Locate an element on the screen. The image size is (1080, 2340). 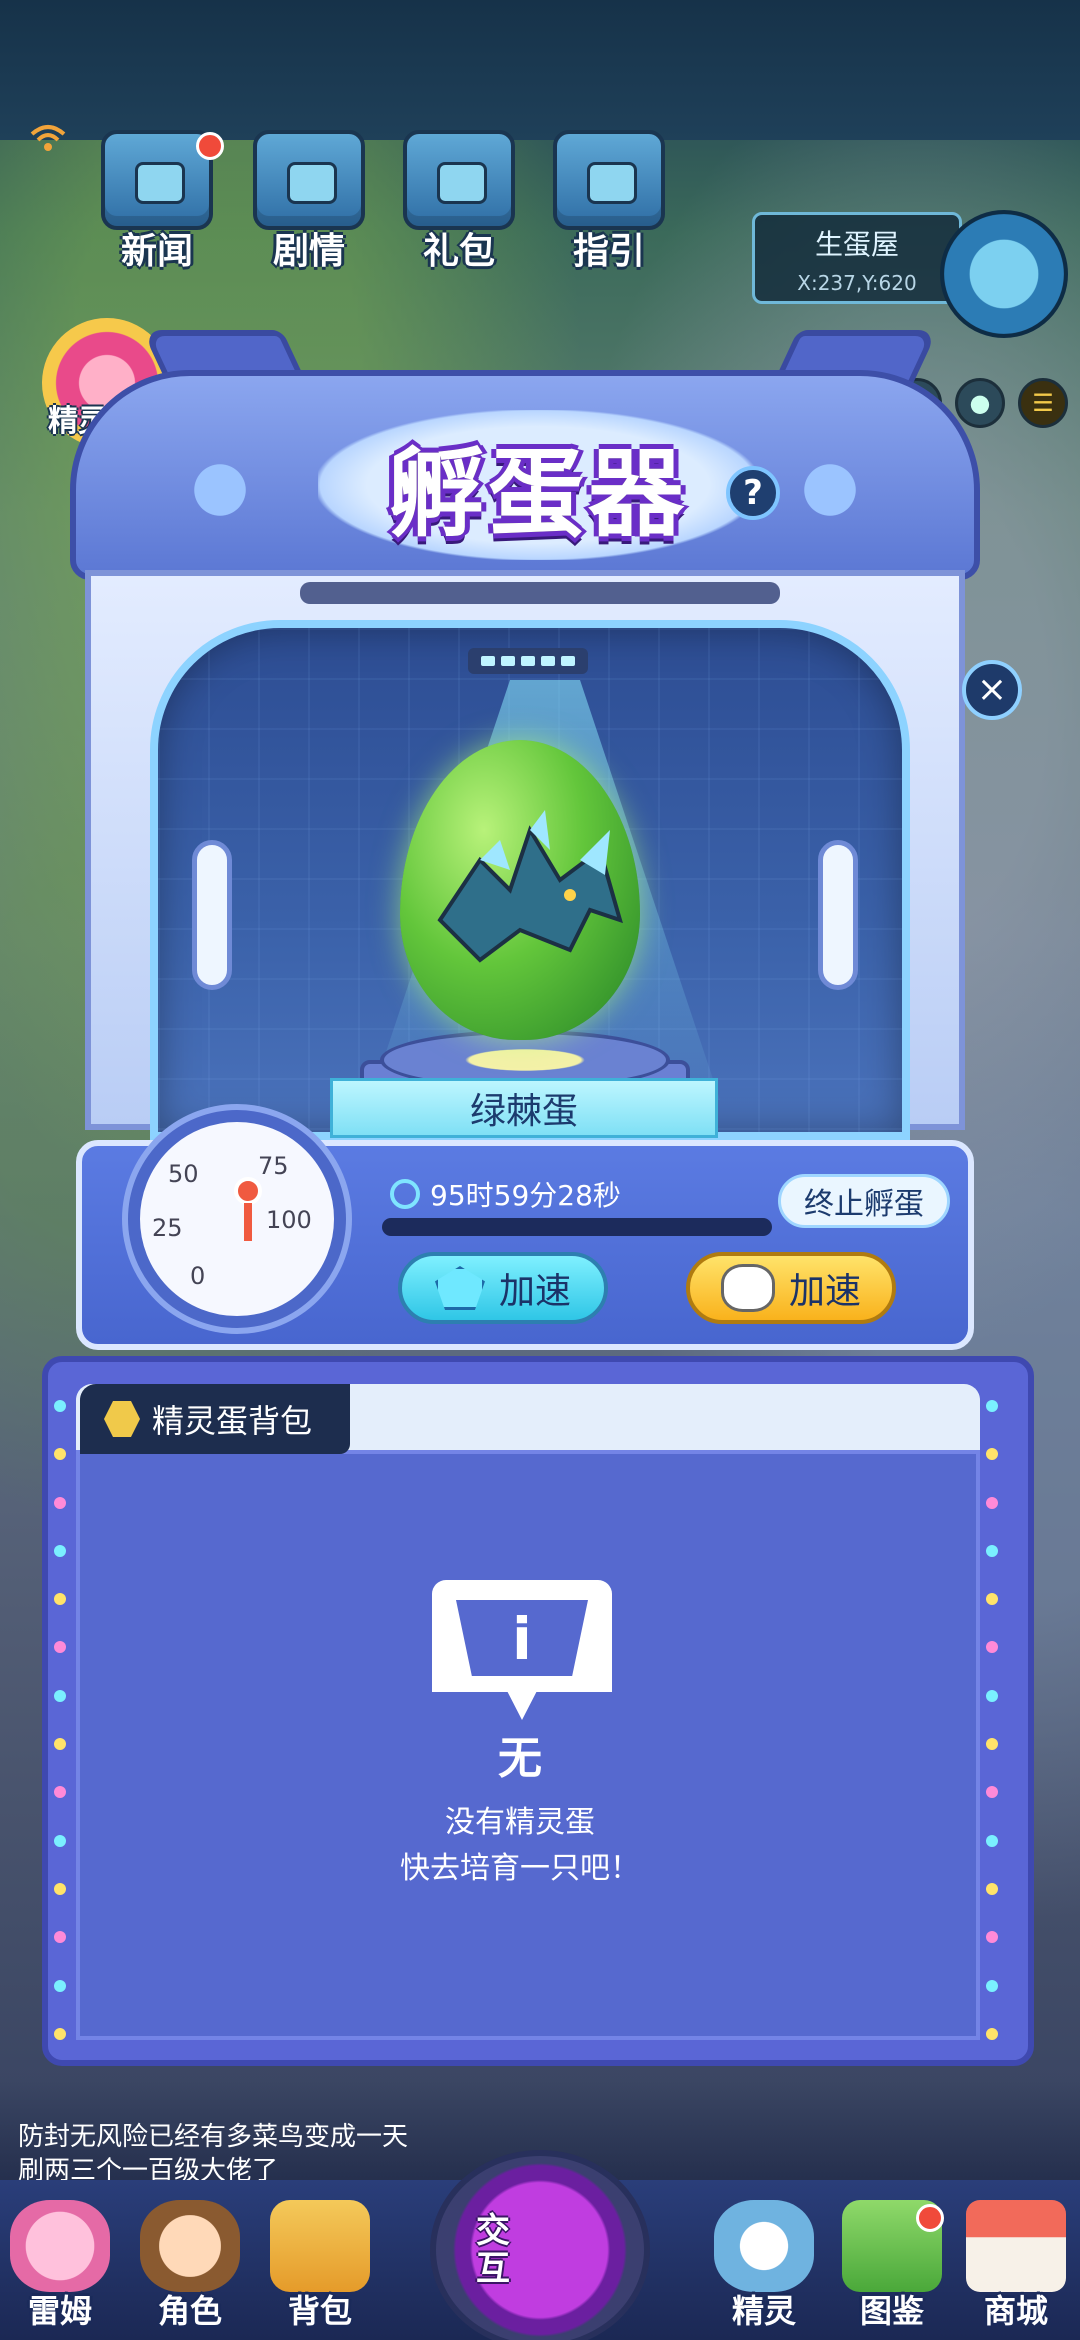
nav-shop-label: 商城 is located at coordinates (1015, 2311).